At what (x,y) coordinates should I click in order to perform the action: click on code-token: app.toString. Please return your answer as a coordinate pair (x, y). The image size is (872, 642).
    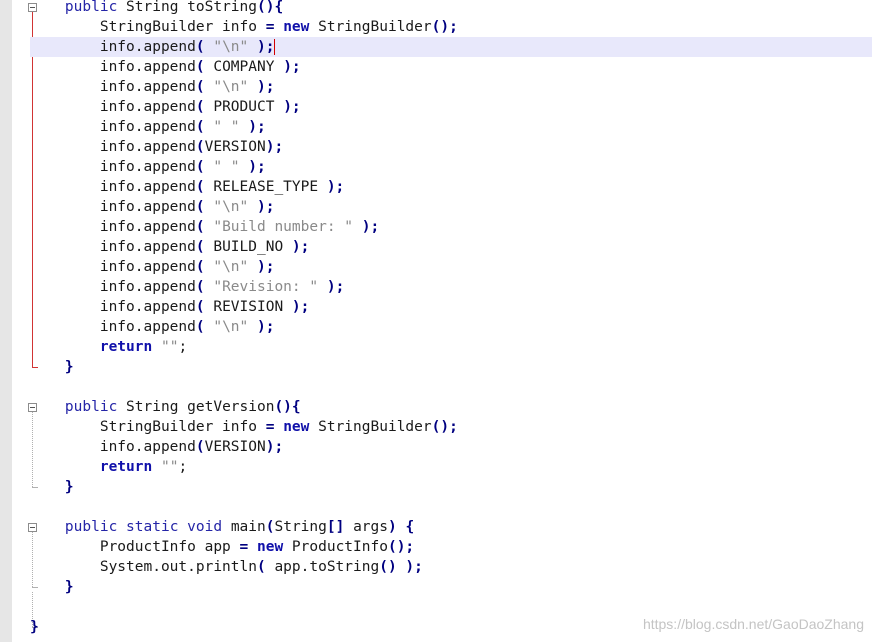
    Looking at the image, I should click on (322, 567).